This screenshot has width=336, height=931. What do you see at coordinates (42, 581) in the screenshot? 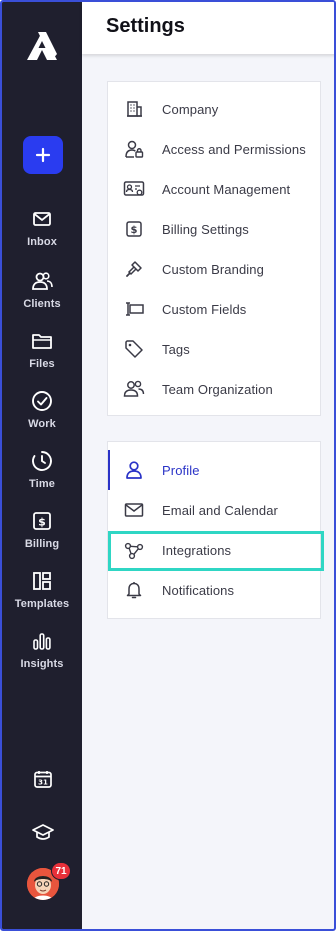
I see `templates-icon` at bounding box center [42, 581].